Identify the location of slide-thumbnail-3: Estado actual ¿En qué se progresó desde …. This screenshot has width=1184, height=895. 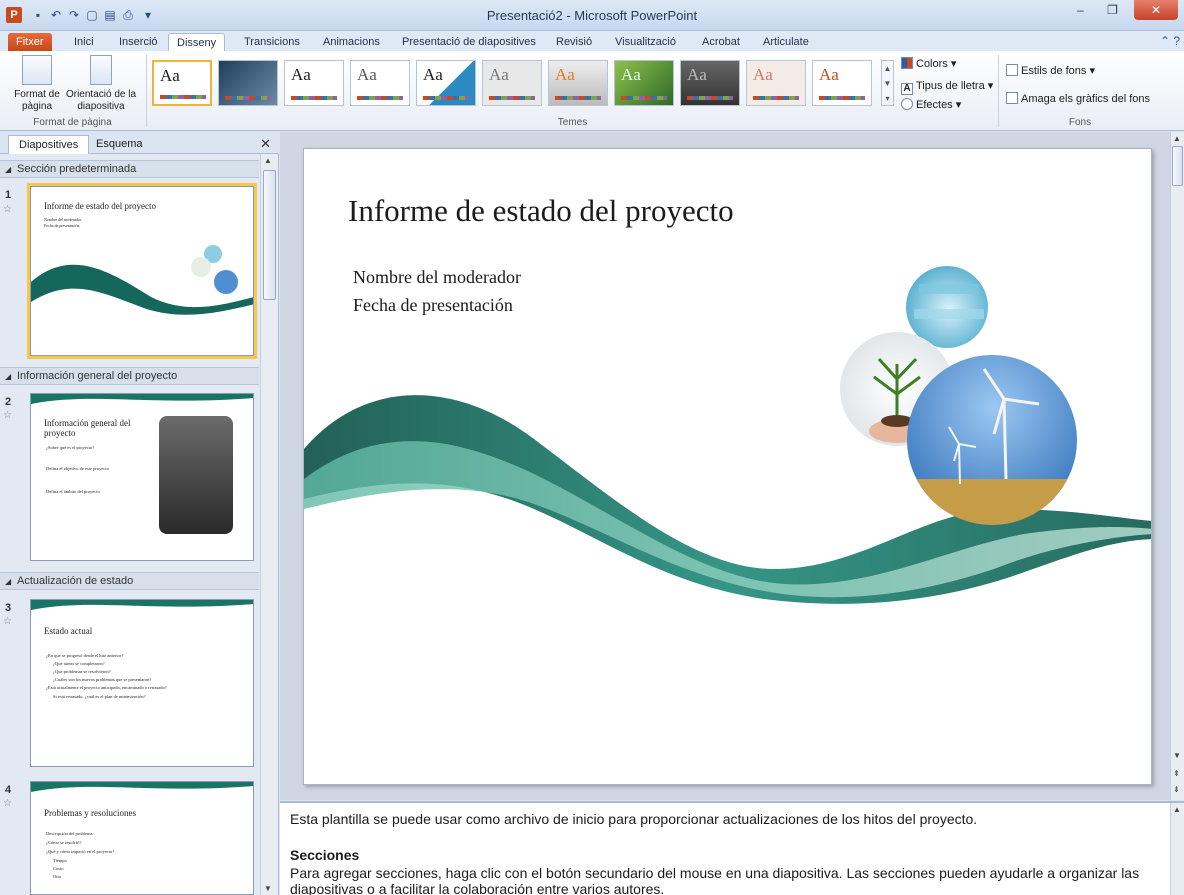
(142, 683).